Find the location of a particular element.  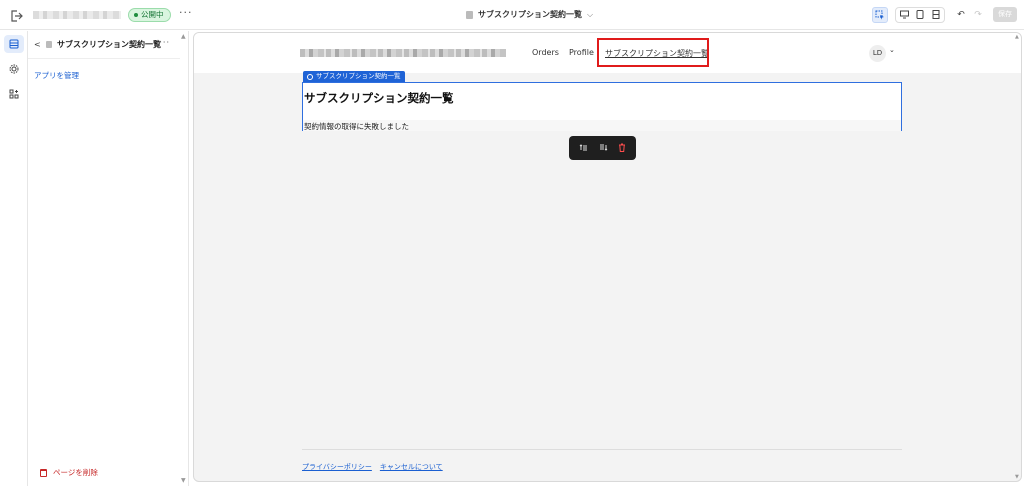

component-tag: サブスクリプション契約一覧 is located at coordinates (354, 76).